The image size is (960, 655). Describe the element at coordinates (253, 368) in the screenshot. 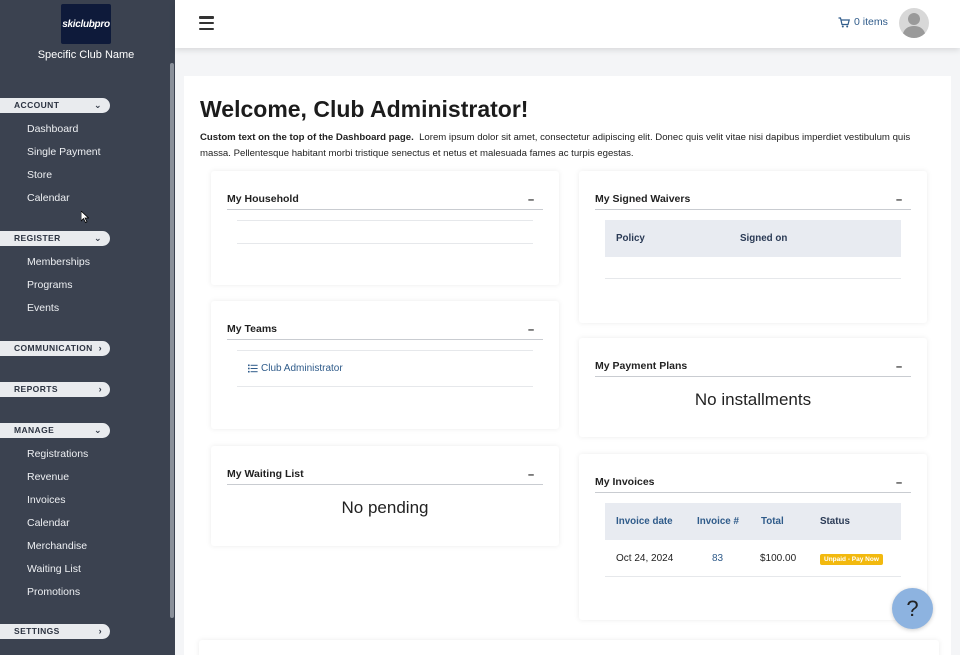

I see `list-icon` at that location.